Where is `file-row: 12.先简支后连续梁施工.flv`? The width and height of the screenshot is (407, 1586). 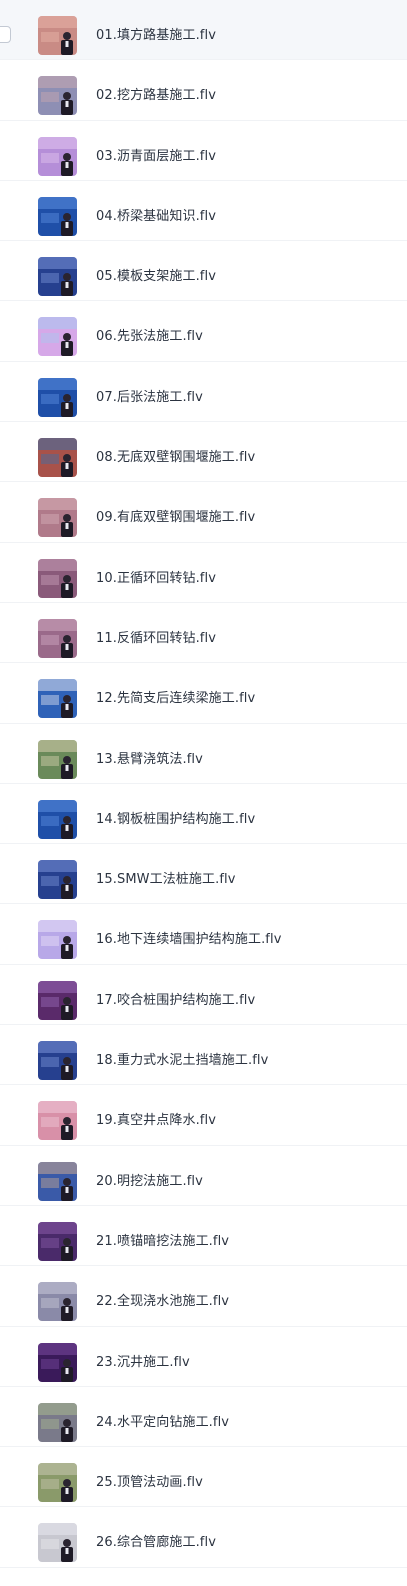 file-row: 12.先简支后连续梁施工.flv is located at coordinates (203, 693).